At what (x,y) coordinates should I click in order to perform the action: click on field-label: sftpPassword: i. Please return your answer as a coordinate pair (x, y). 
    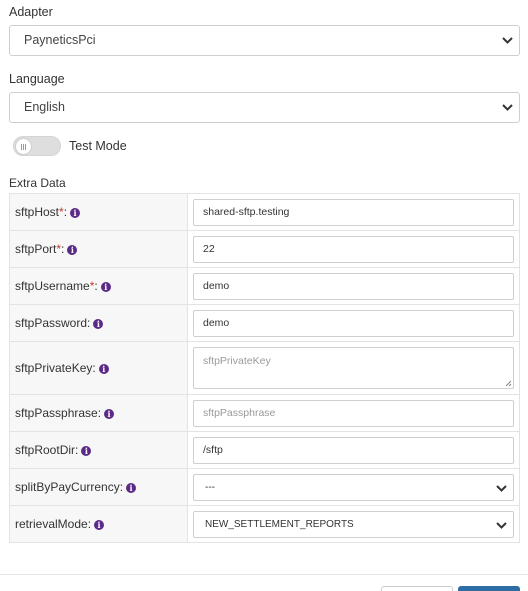
    Looking at the image, I should click on (98, 323).